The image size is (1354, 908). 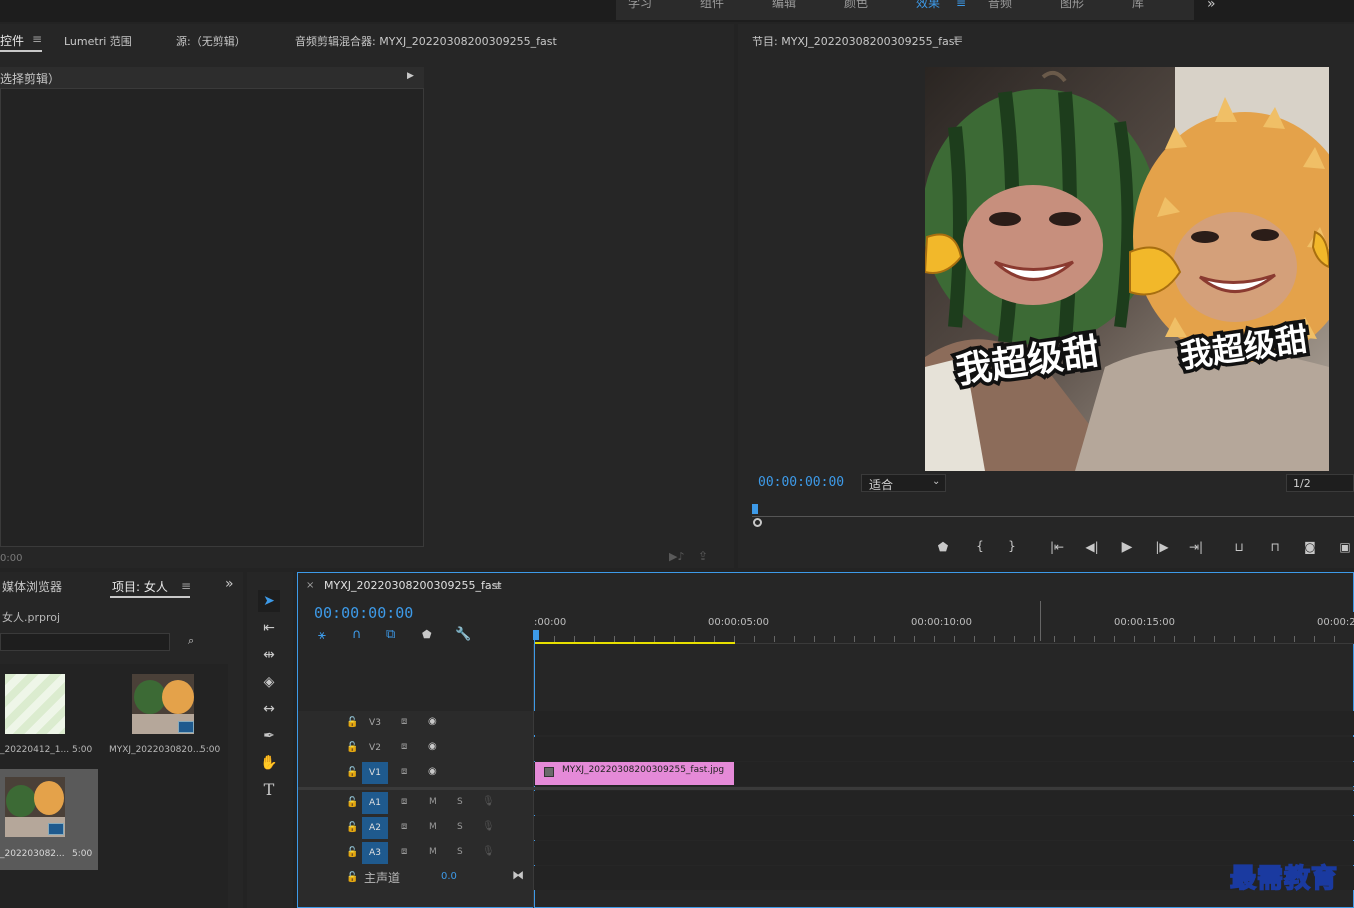 What do you see at coordinates (1345, 547) in the screenshot?
I see `compare-view-icon: ▣` at bounding box center [1345, 547].